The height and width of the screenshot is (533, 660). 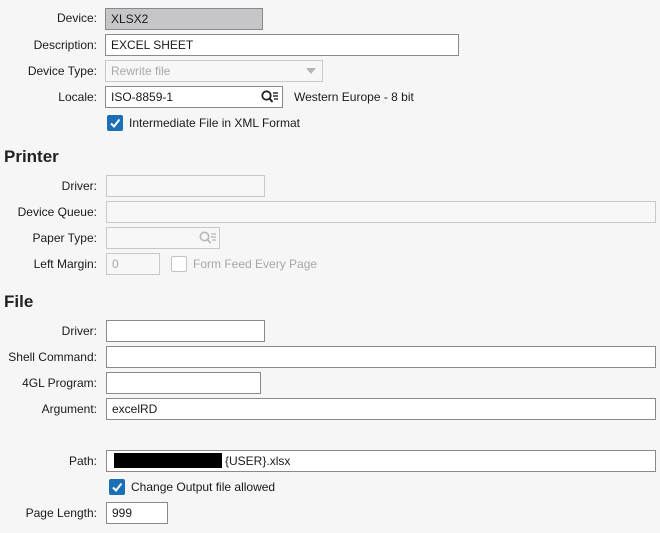 I want to click on device-queue-field, so click(x=381, y=212).